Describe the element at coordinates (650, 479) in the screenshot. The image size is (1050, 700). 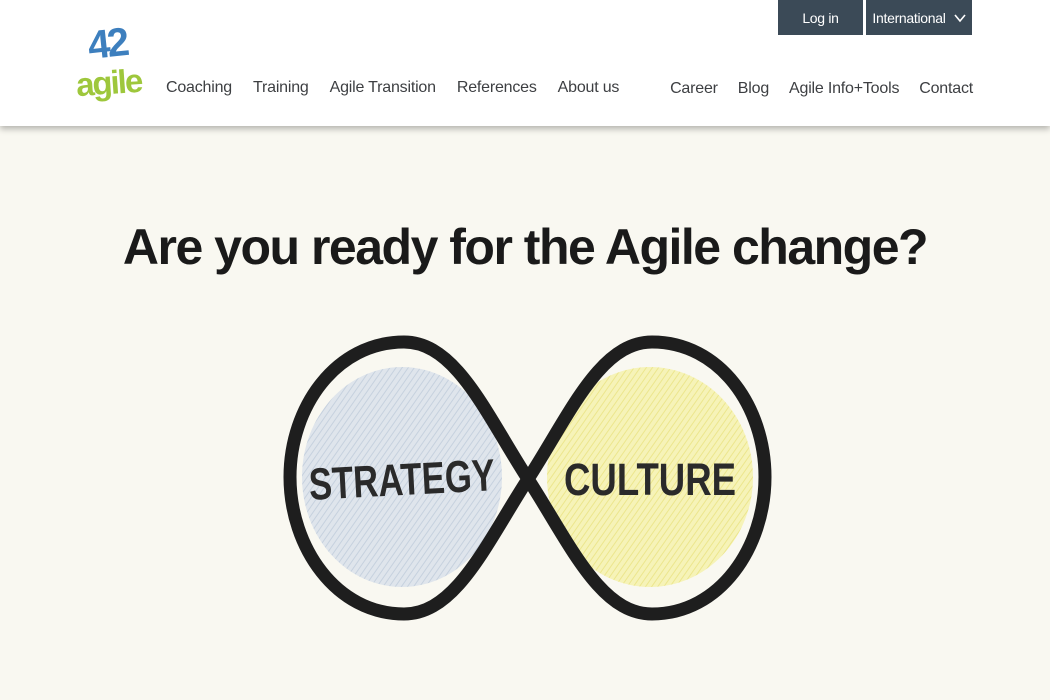
I see `culture-label: CULTURE` at that location.